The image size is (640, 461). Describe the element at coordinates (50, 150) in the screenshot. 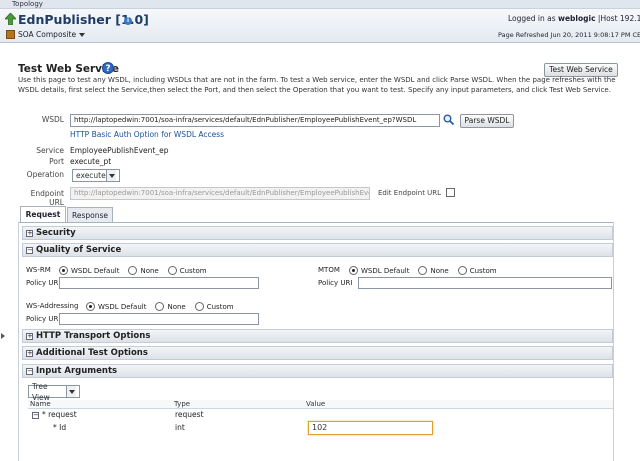

I see `service-label: Service` at that location.